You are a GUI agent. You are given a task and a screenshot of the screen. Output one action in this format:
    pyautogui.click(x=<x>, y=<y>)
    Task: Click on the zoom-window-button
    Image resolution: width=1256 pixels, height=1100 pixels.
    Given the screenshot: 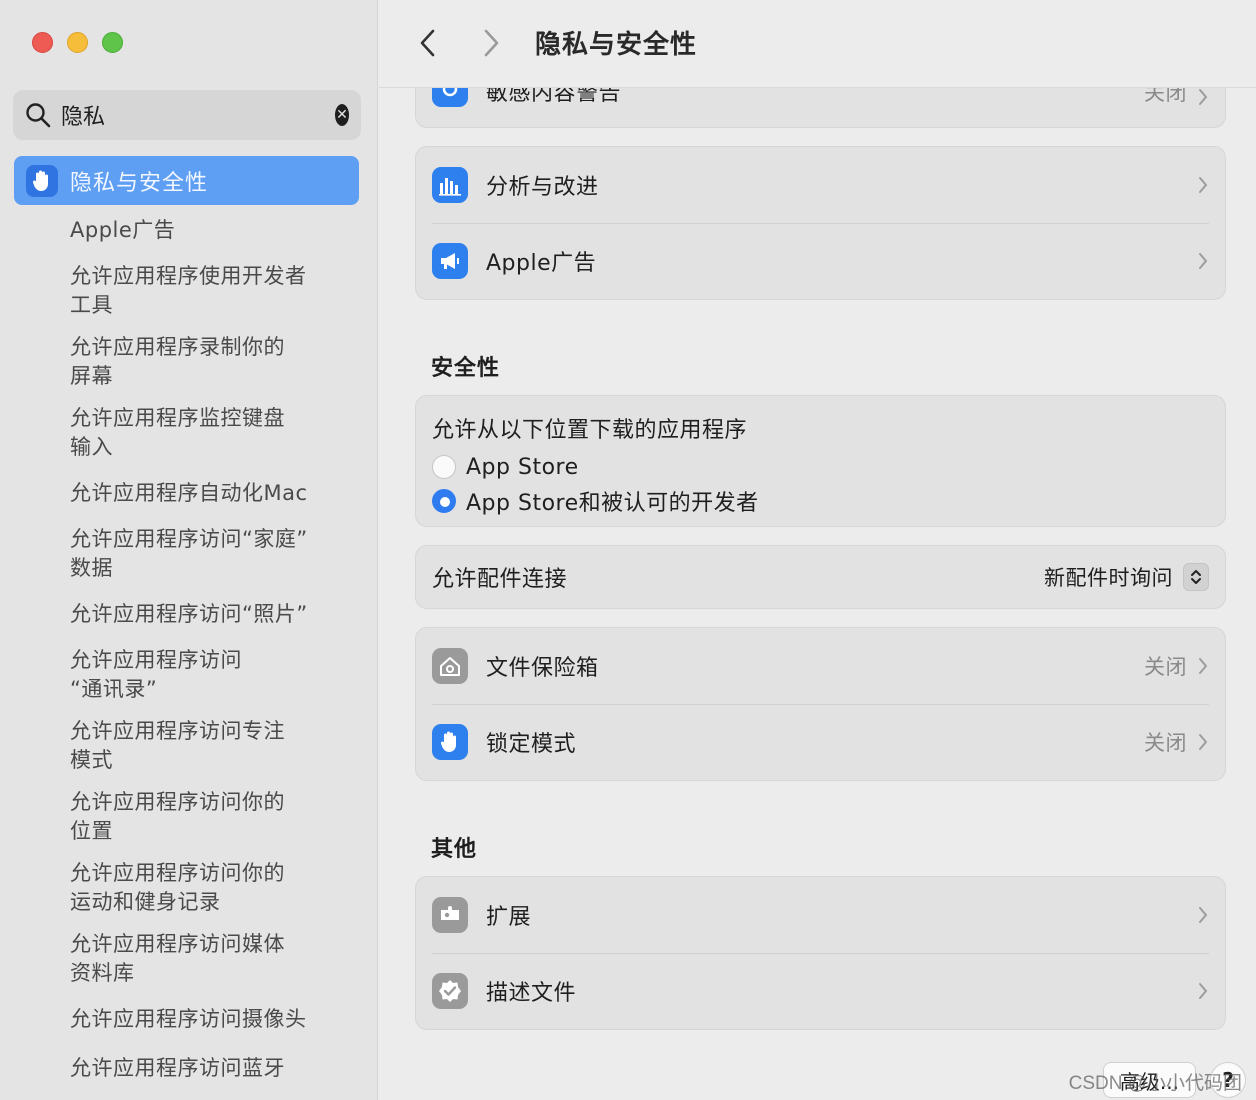 What is the action you would take?
    pyautogui.click(x=112, y=42)
    